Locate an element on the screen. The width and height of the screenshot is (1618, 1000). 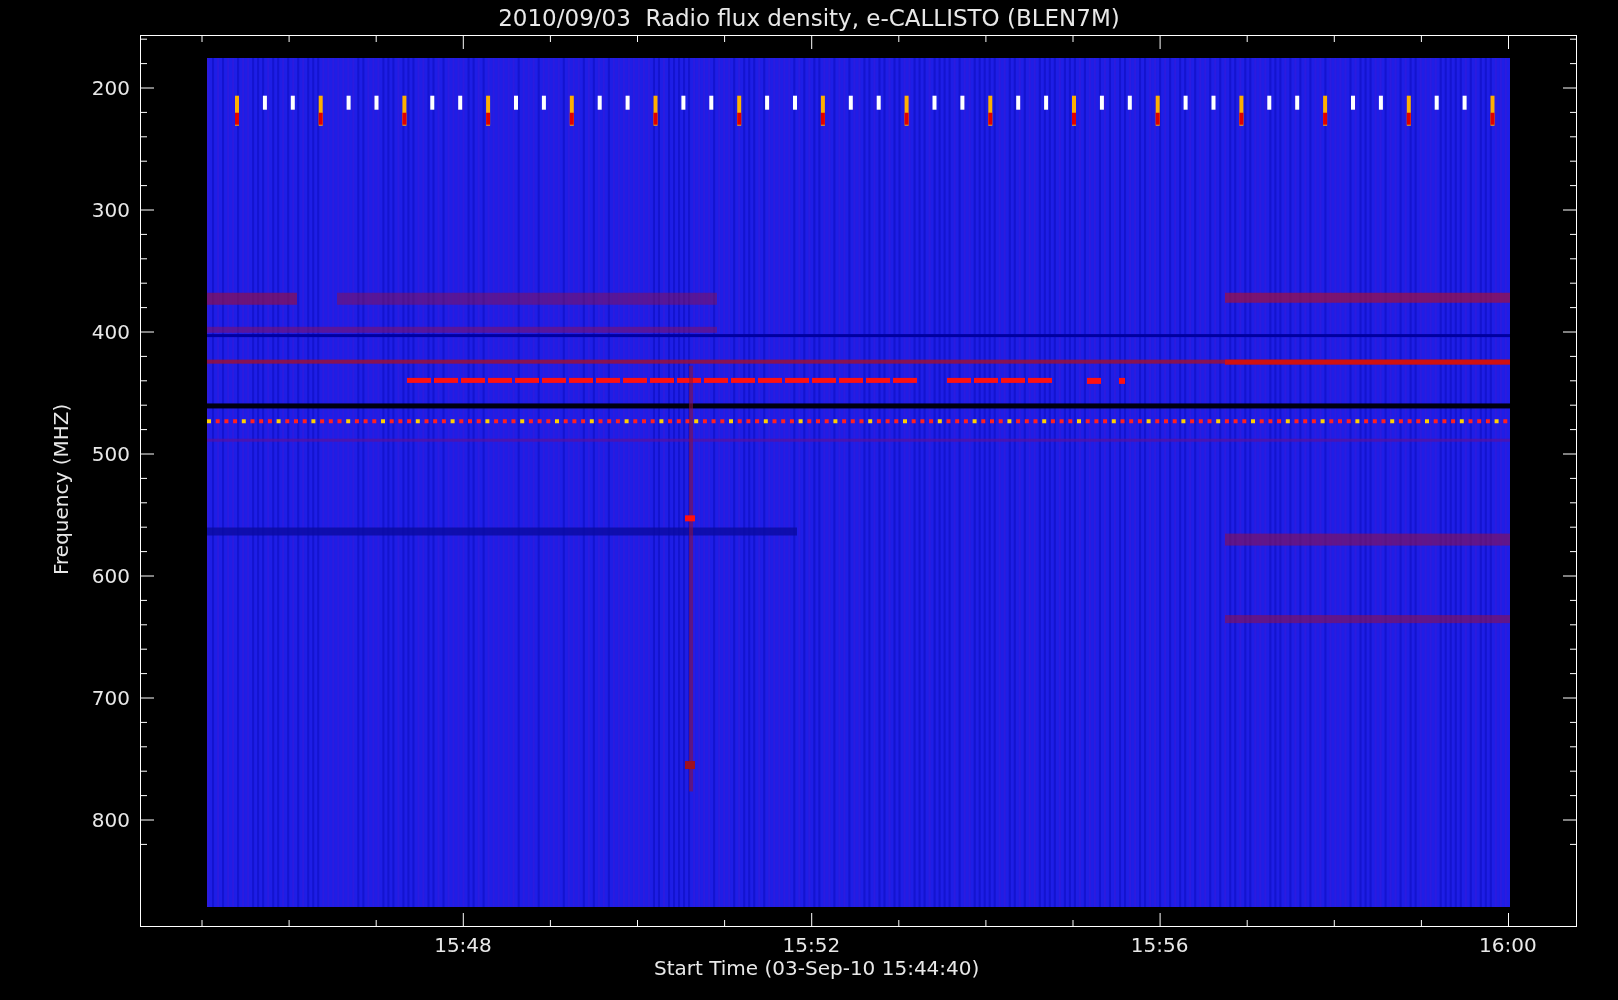
x-axis-label: Start Time (03-Sep-10 15:44:40) is located at coordinates (817, 968).